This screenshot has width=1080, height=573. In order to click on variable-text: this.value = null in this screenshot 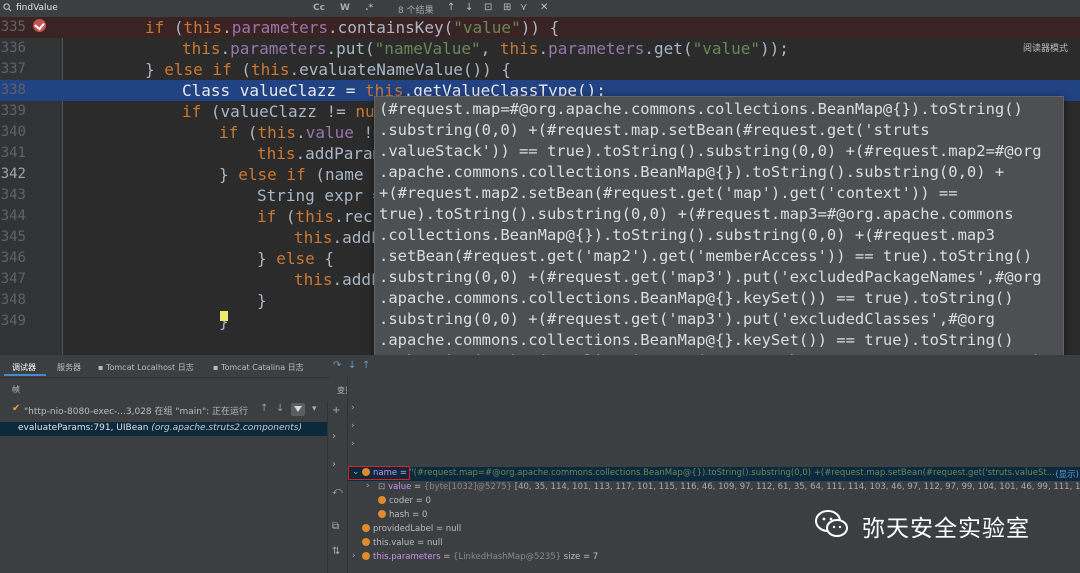, I will do `click(408, 543)`.